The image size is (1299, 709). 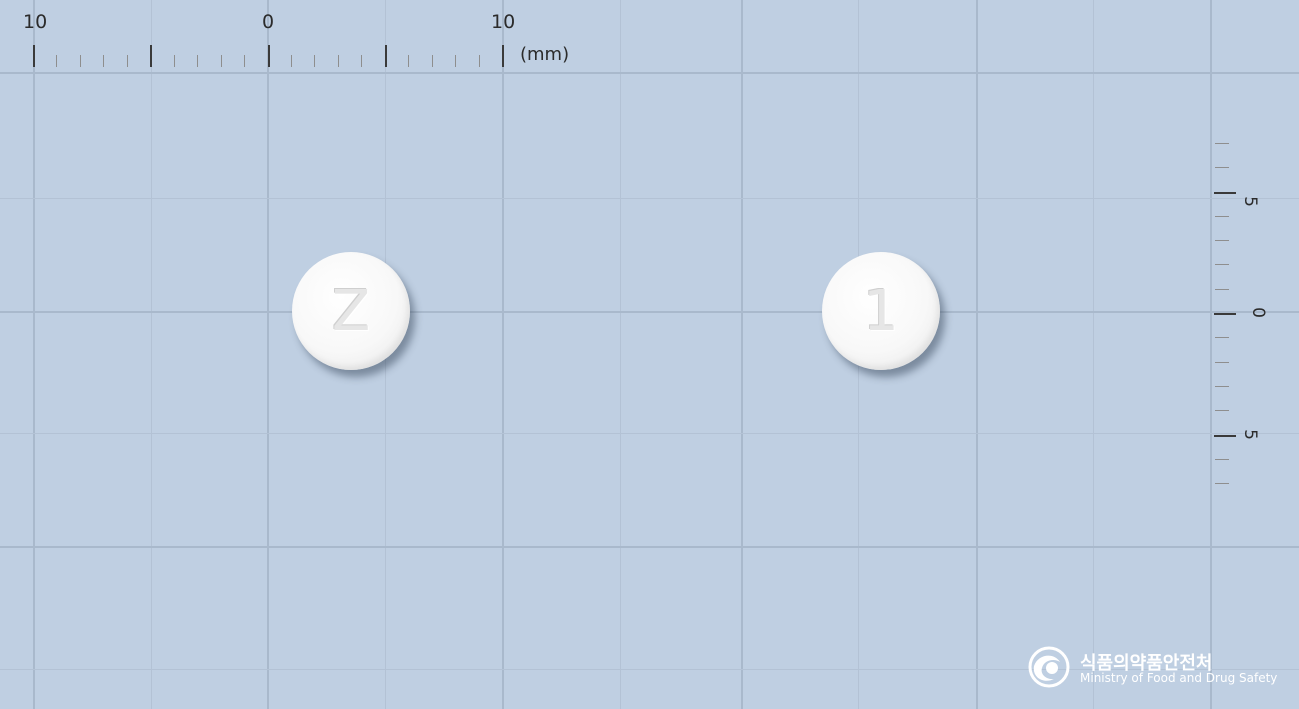 I want to click on tablet-back: 1, so click(x=881, y=311).